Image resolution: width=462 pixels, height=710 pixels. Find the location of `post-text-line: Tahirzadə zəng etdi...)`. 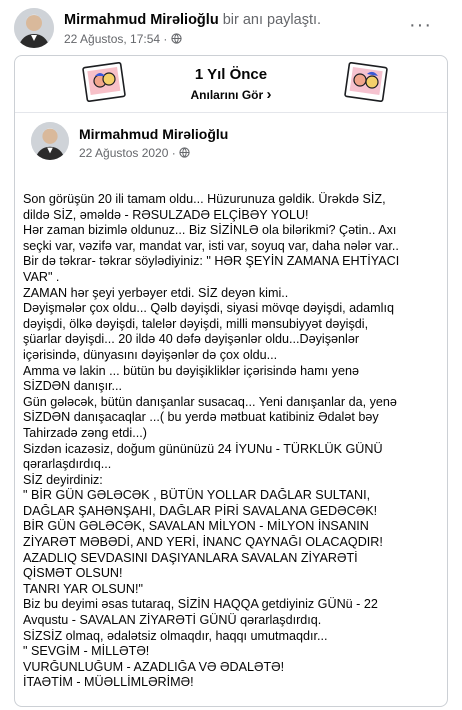

post-text-line: Tahirzadə zəng etdi...) is located at coordinates (85, 432).